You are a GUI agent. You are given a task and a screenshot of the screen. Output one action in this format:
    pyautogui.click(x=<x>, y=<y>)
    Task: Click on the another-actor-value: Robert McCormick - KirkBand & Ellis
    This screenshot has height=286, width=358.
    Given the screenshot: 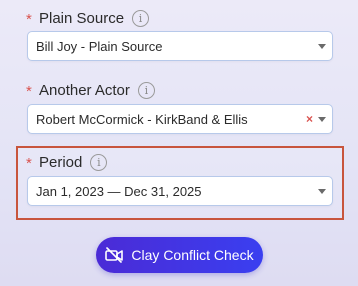 What is the action you would take?
    pyautogui.click(x=142, y=119)
    